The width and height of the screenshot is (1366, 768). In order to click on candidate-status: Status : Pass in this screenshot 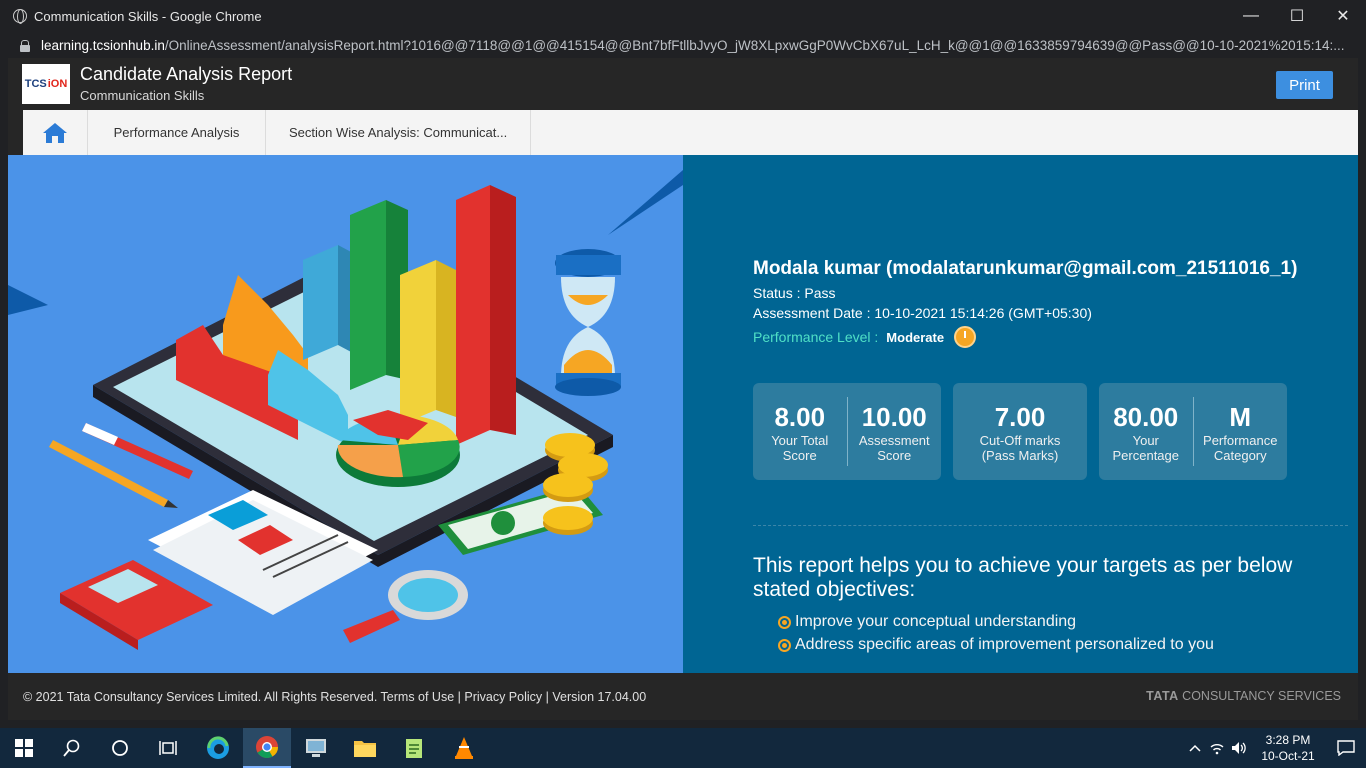, I will do `click(794, 293)`.